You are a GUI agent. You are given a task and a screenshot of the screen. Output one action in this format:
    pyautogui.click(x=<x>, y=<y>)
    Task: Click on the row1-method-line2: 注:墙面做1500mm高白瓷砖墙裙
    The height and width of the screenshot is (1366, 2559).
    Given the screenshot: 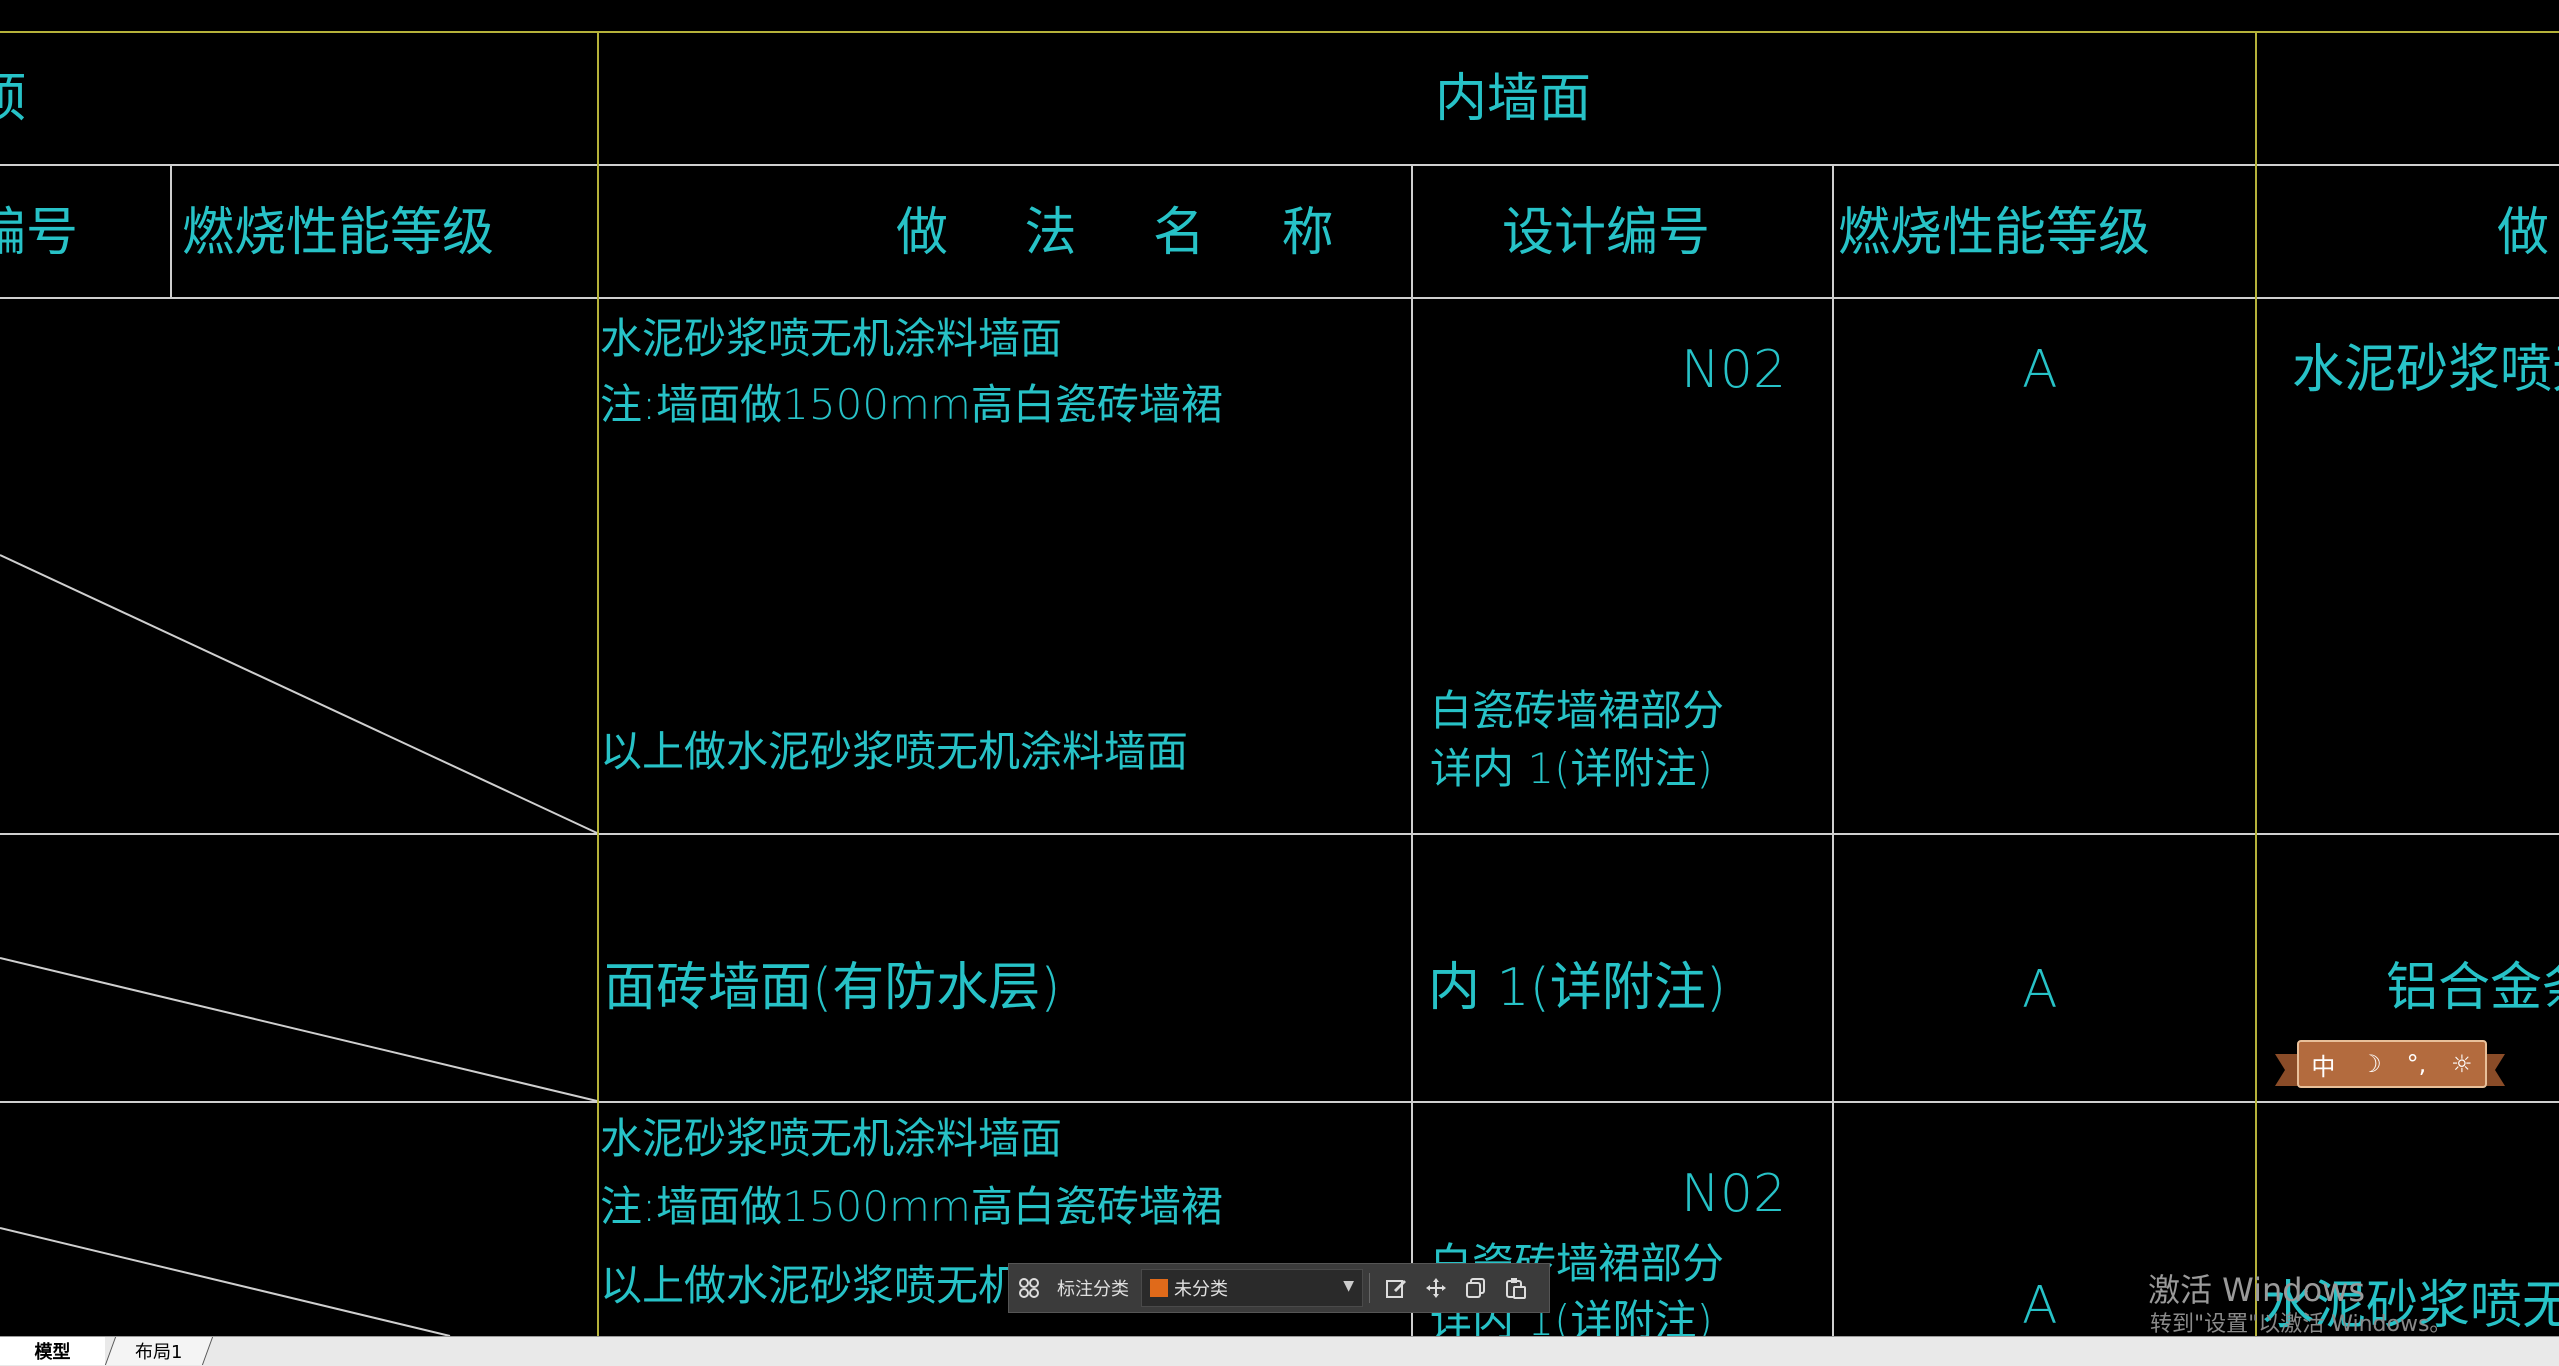 What is the action you would take?
    pyautogui.click(x=911, y=404)
    